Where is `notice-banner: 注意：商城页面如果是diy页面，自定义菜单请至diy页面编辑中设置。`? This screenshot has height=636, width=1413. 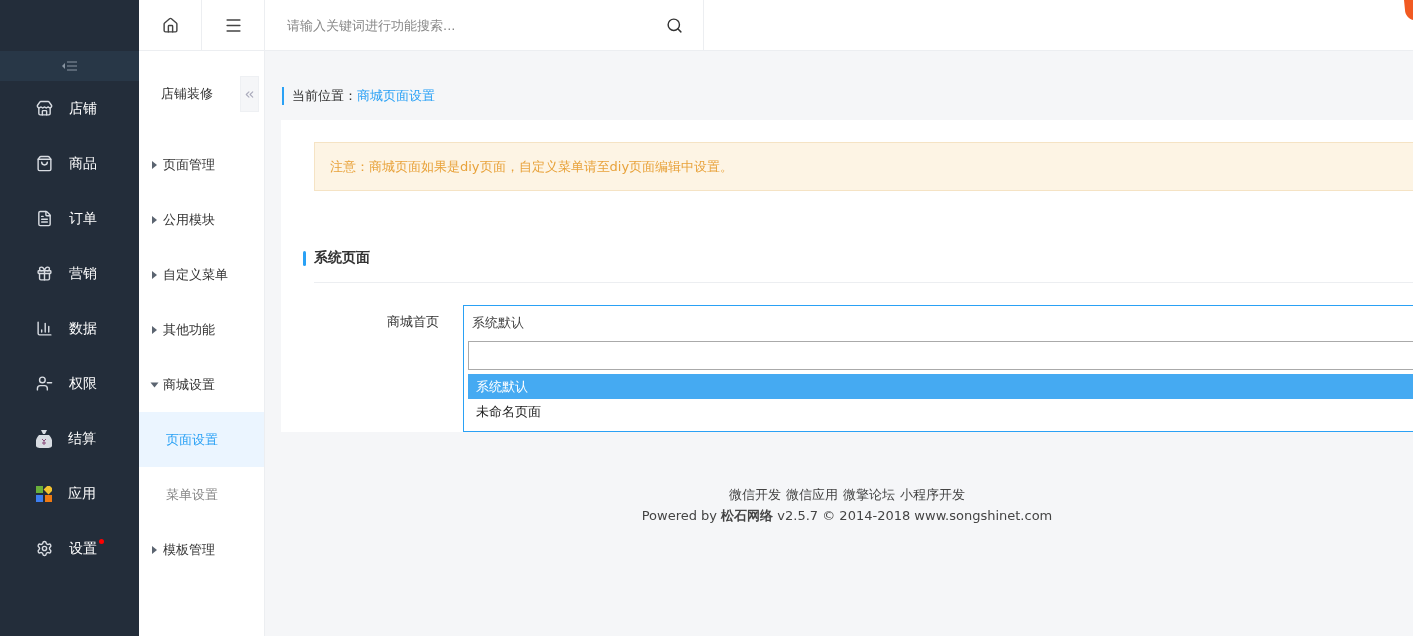
notice-banner: 注意：商城页面如果是diy页面，自定义菜单请至diy页面编辑中设置。 is located at coordinates (863, 166).